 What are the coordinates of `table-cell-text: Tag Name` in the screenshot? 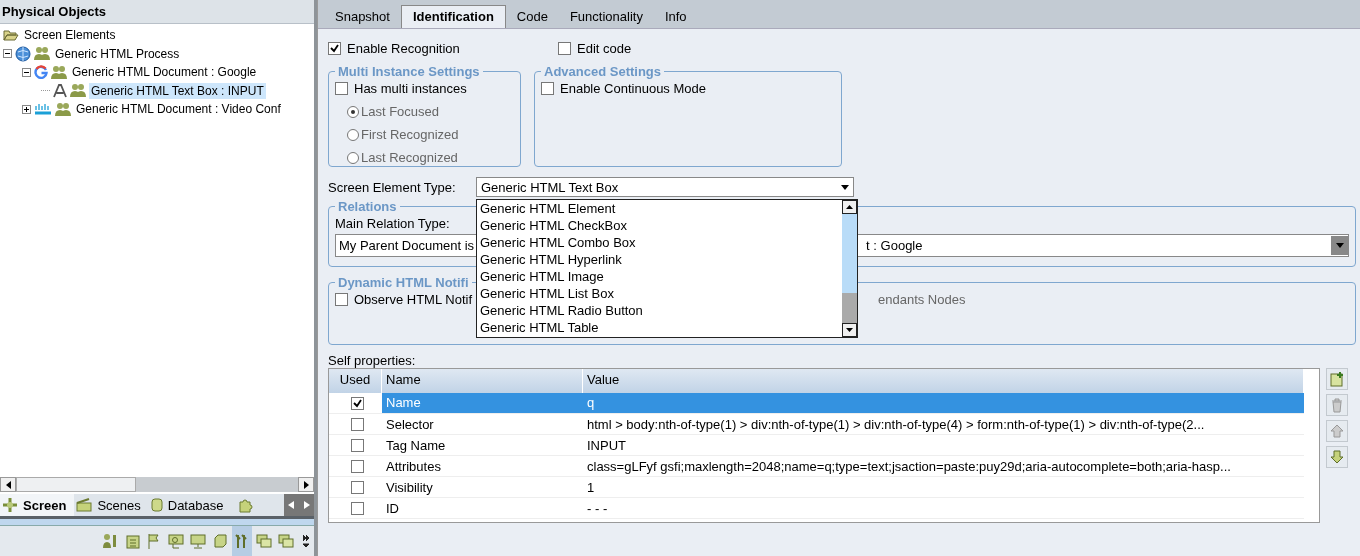 It's located at (416, 445).